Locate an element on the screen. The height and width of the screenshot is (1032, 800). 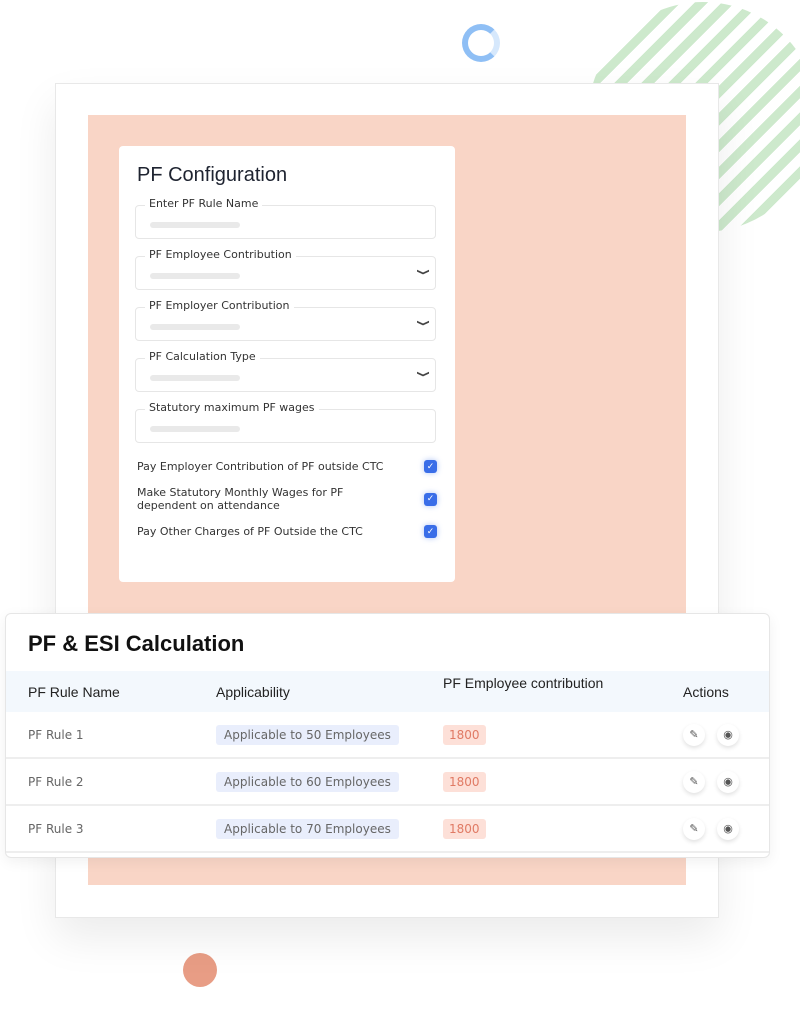
field-label: Statutory maximum PF wages is located at coordinates (232, 407).